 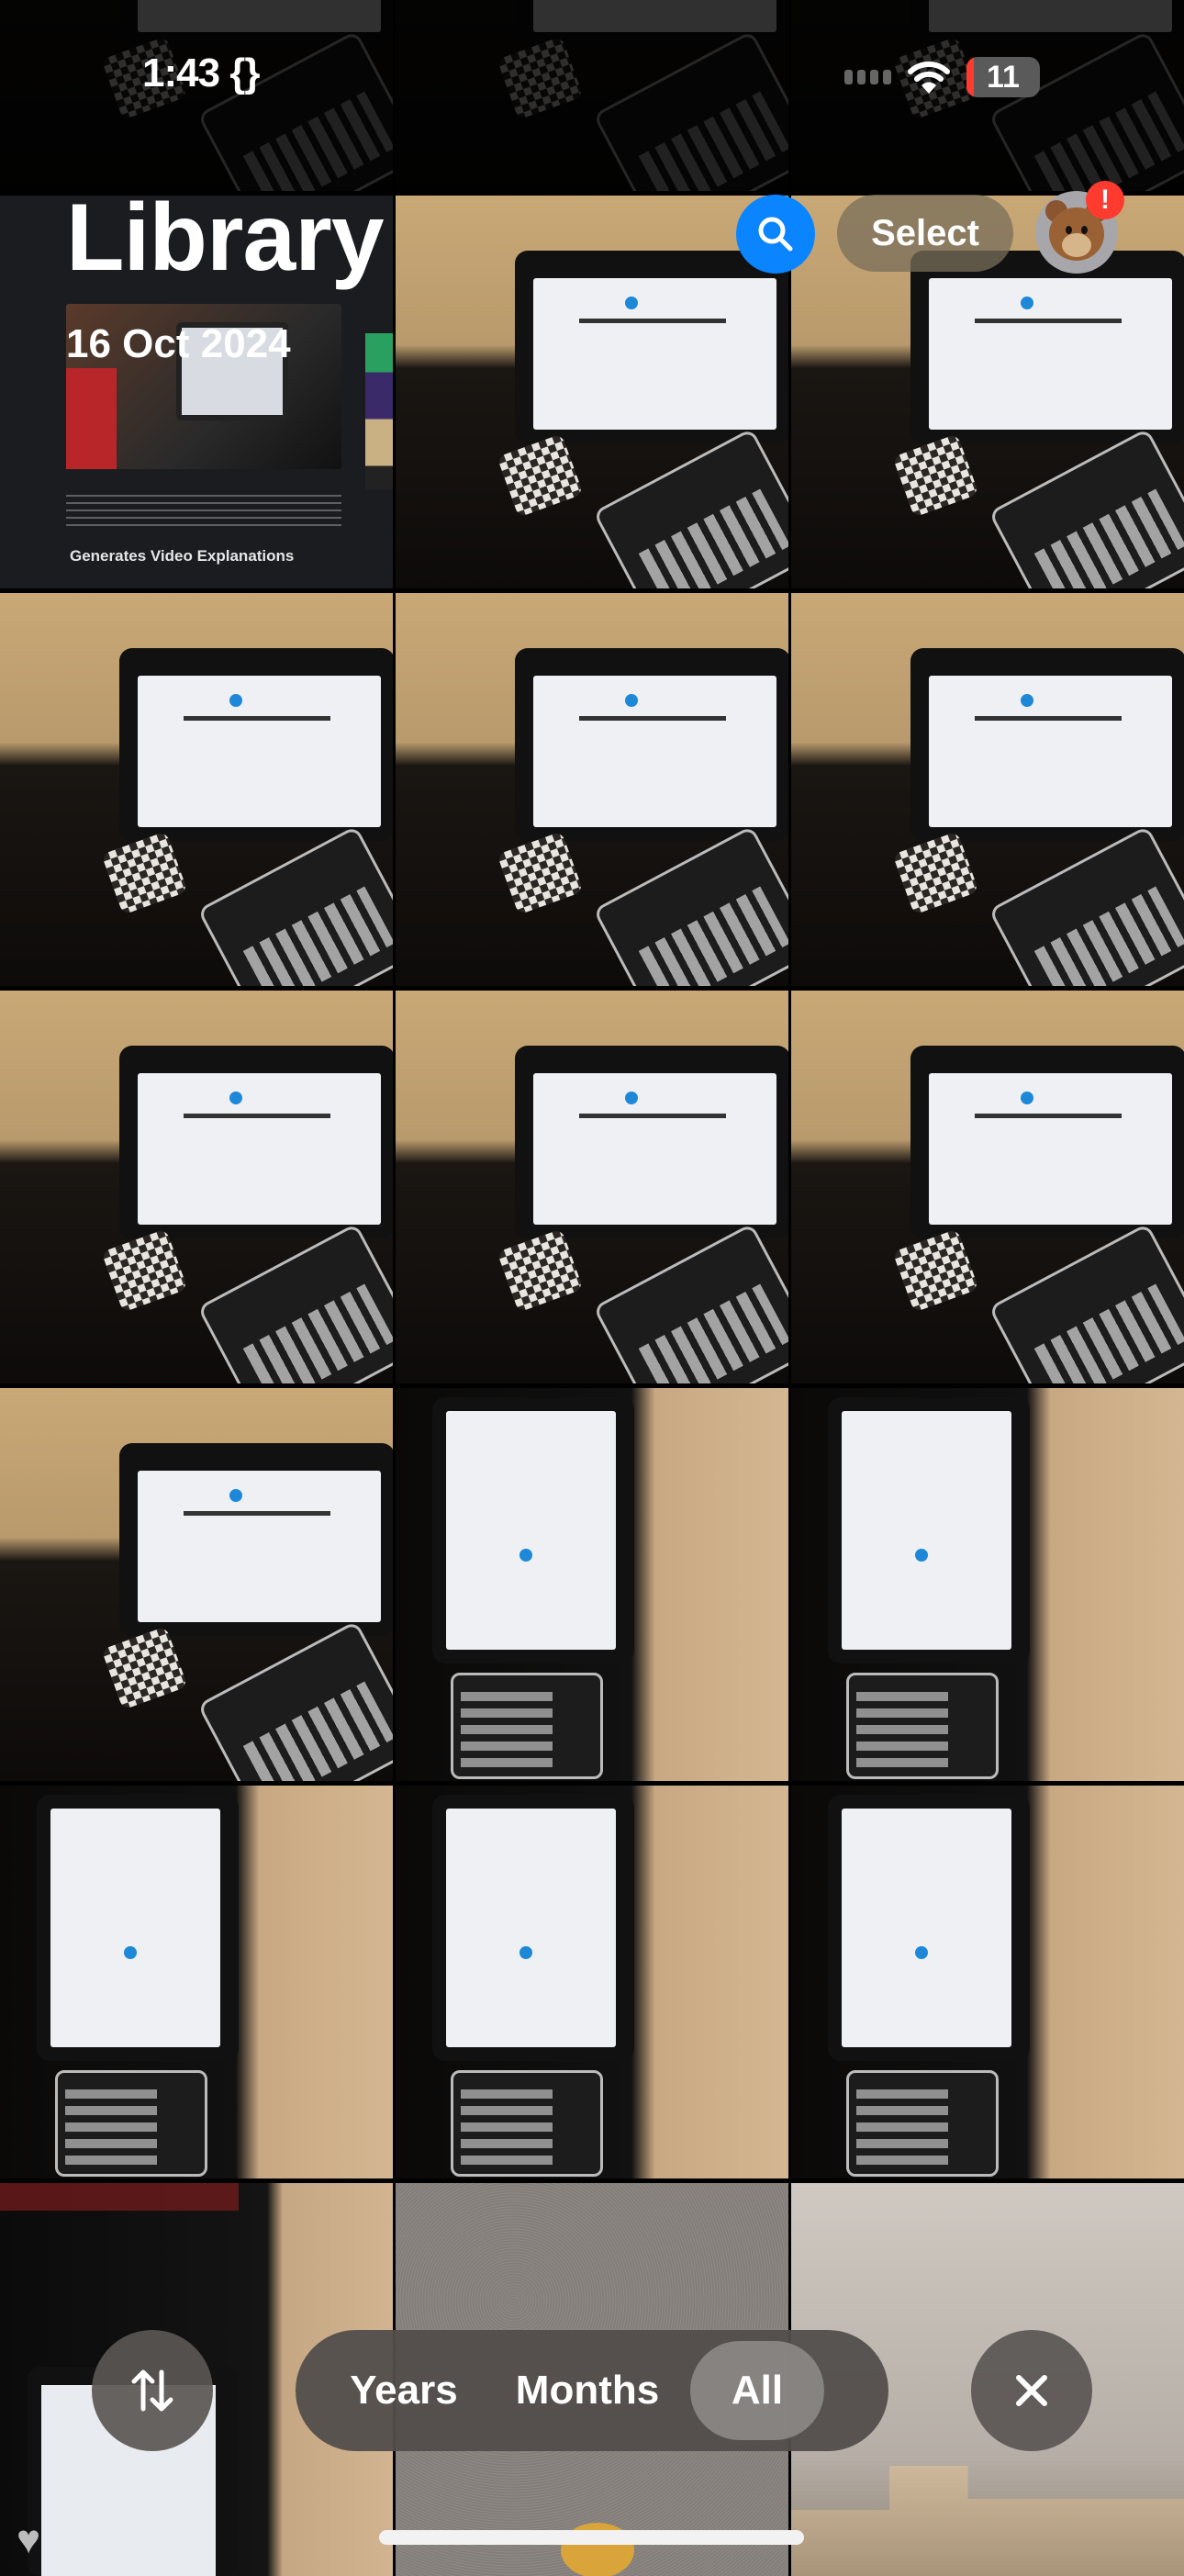 I want to click on sort-button, so click(x=152, y=2390).